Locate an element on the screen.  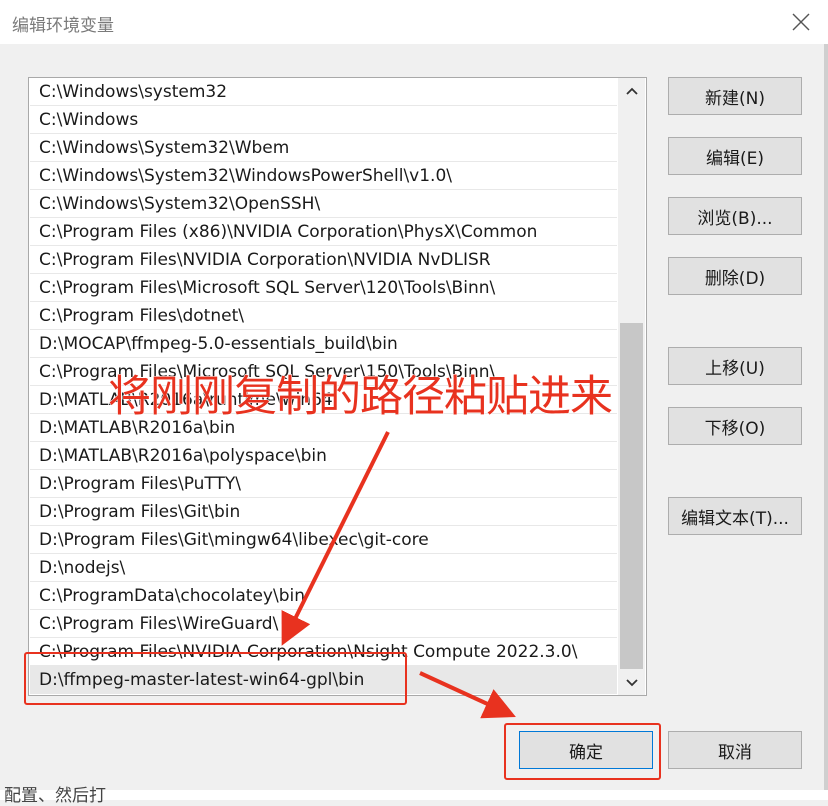
scroll-up-button is located at coordinates (631, 91).